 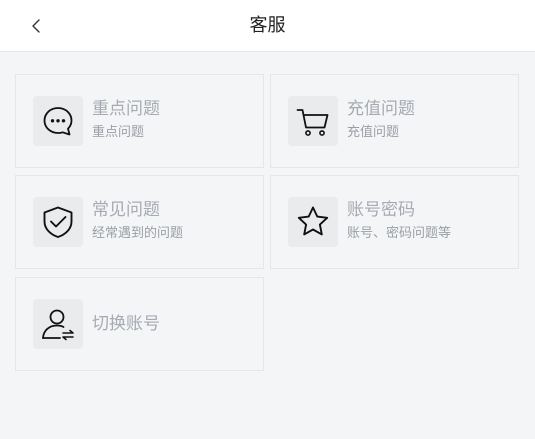 I want to click on header-bar: 客服, so click(x=267, y=26).